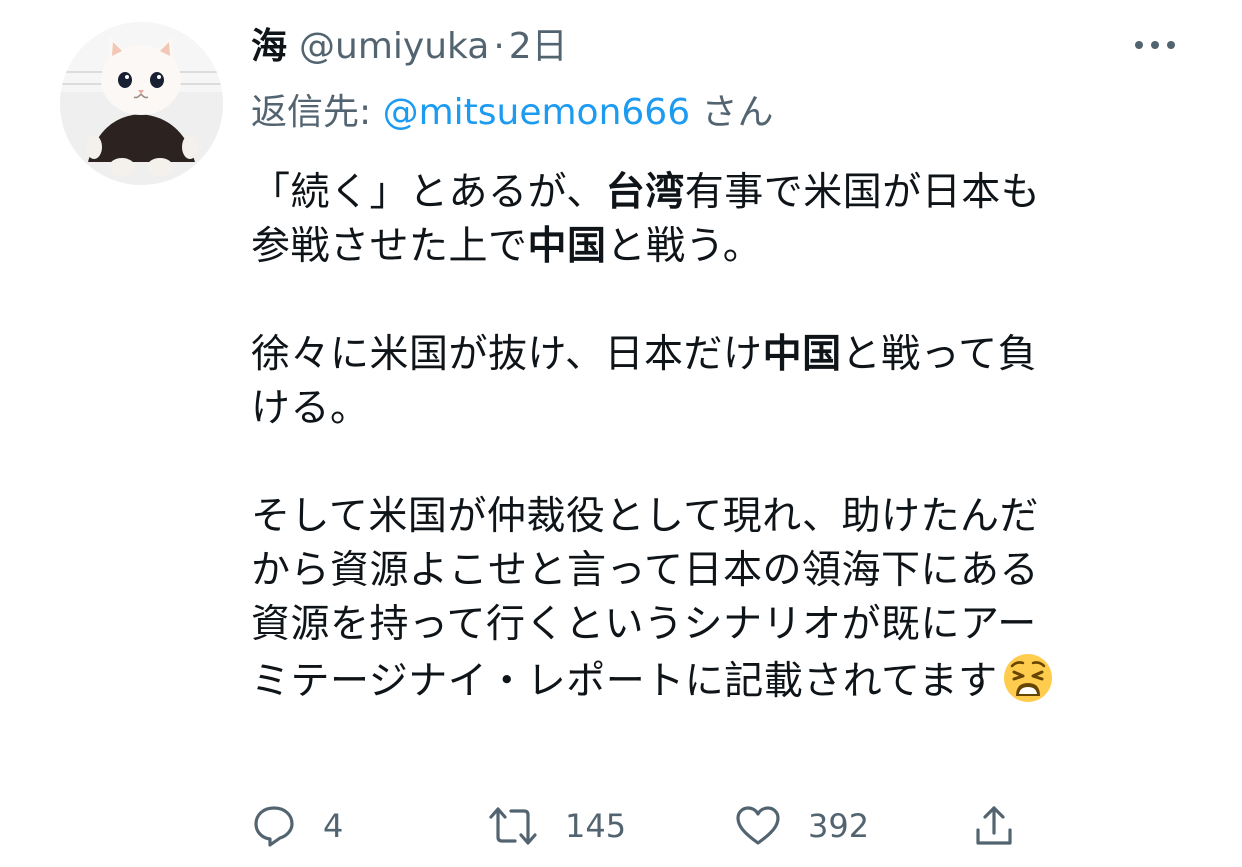 This screenshot has height=867, width=1242. I want to click on cat-plush-avatar-image, so click(141, 103).